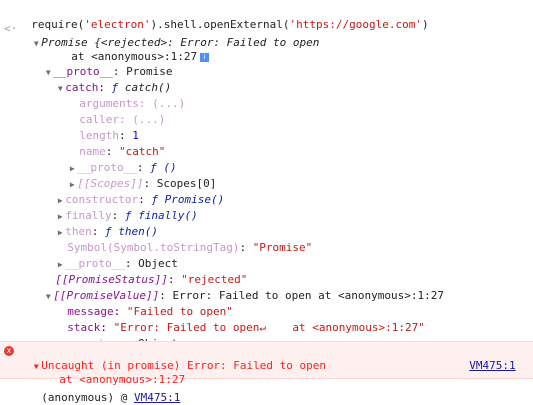 The width and height of the screenshot is (533, 405). I want to click on error-source-link-row: VM475:1, so click(485, 358).